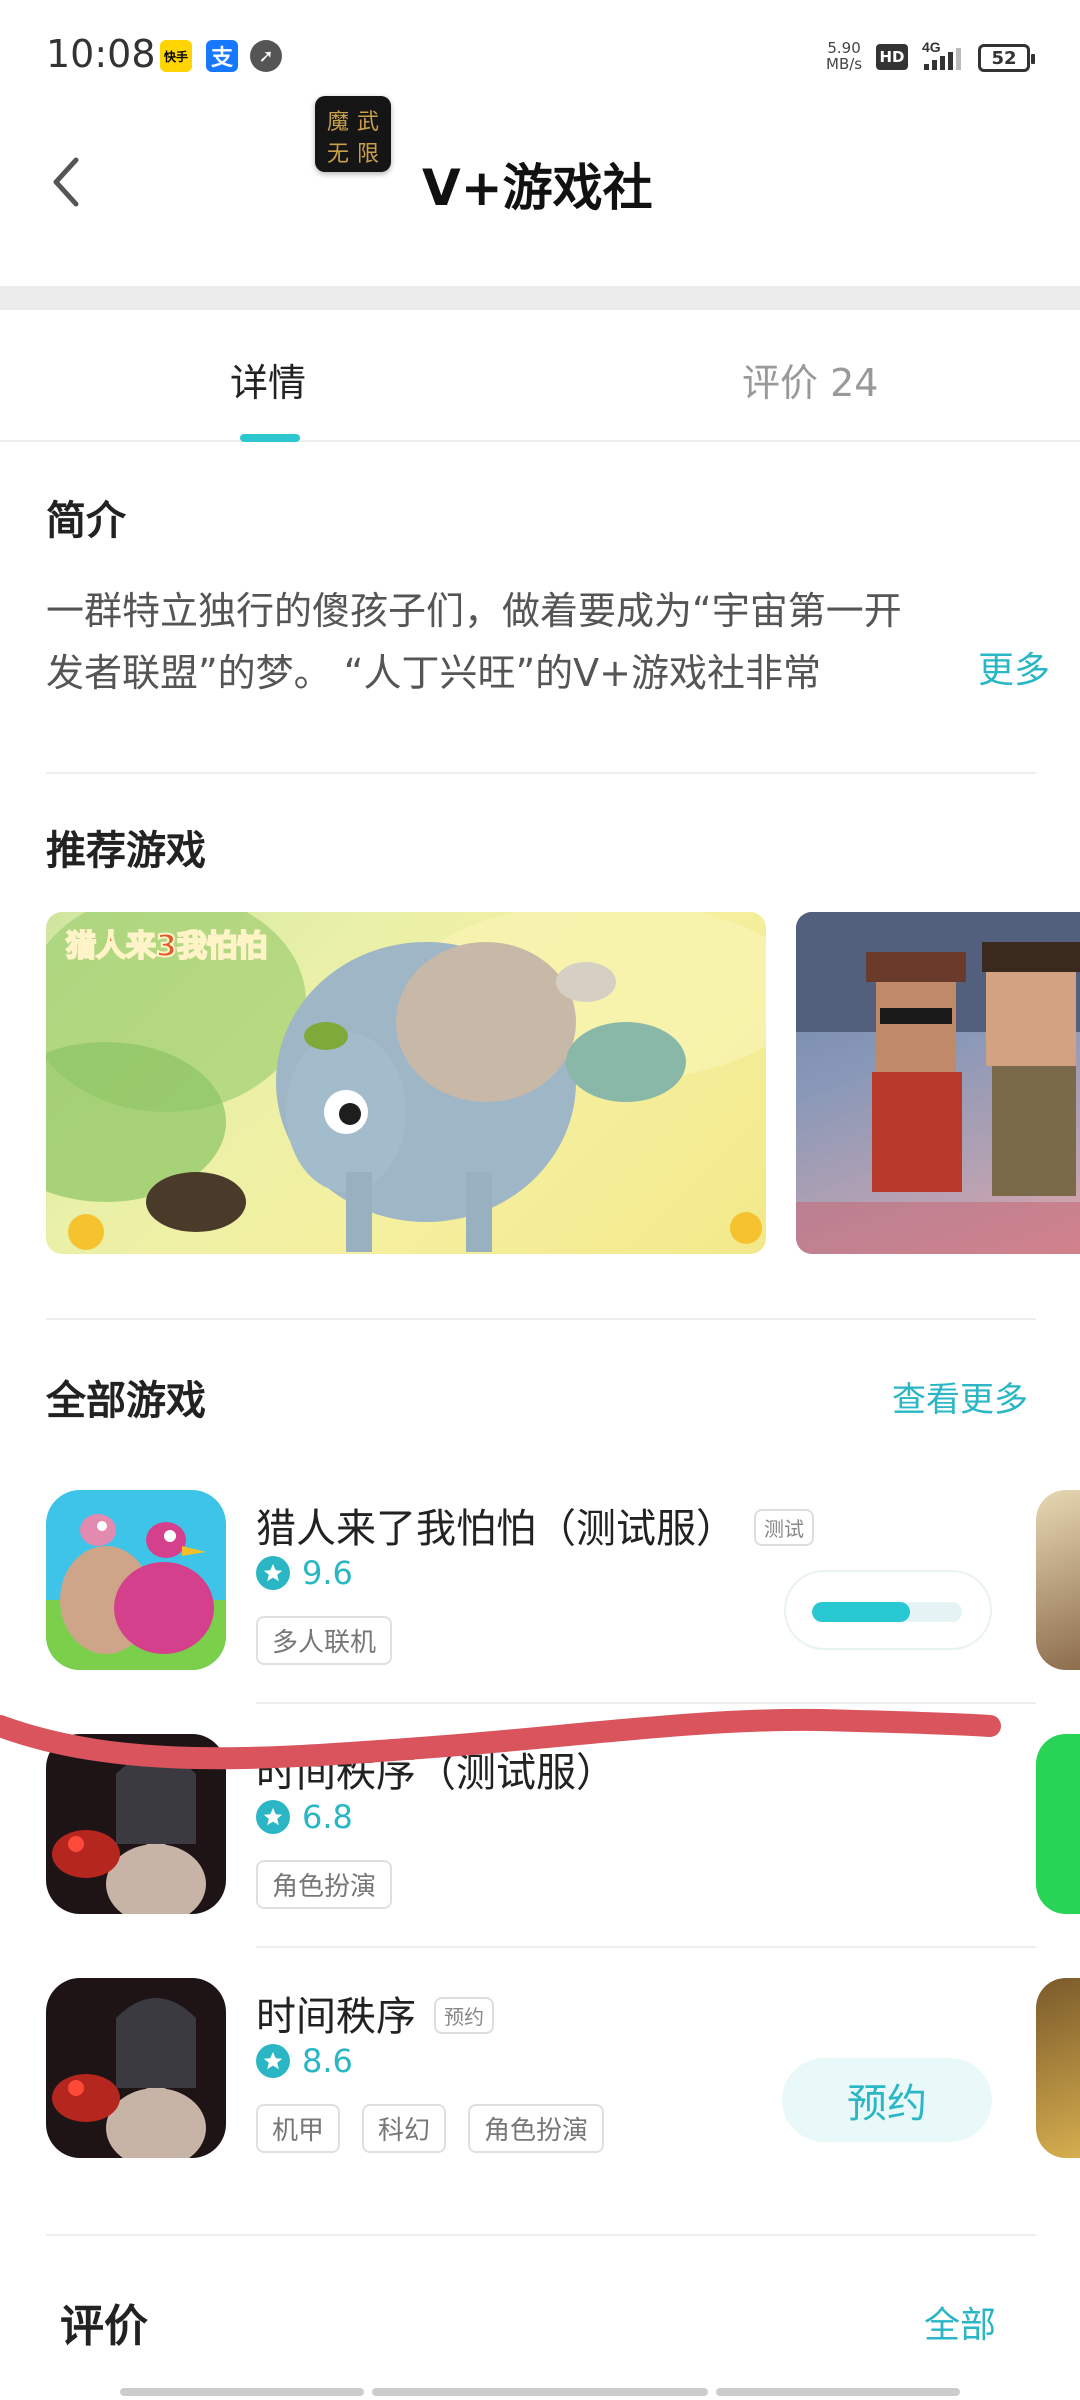  I want to click on game-rating: 6.8, so click(304, 1817).